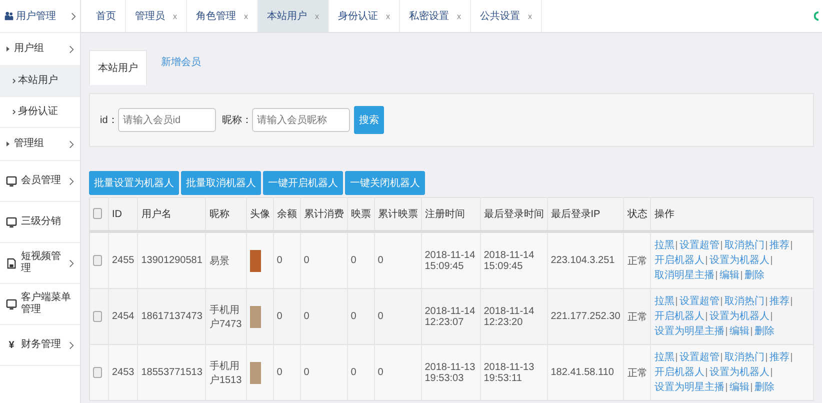 The height and width of the screenshot is (403, 822). What do you see at coordinates (585, 260) in the screenshot?
I see `table-cell: 223.104.3.251` at bounding box center [585, 260].